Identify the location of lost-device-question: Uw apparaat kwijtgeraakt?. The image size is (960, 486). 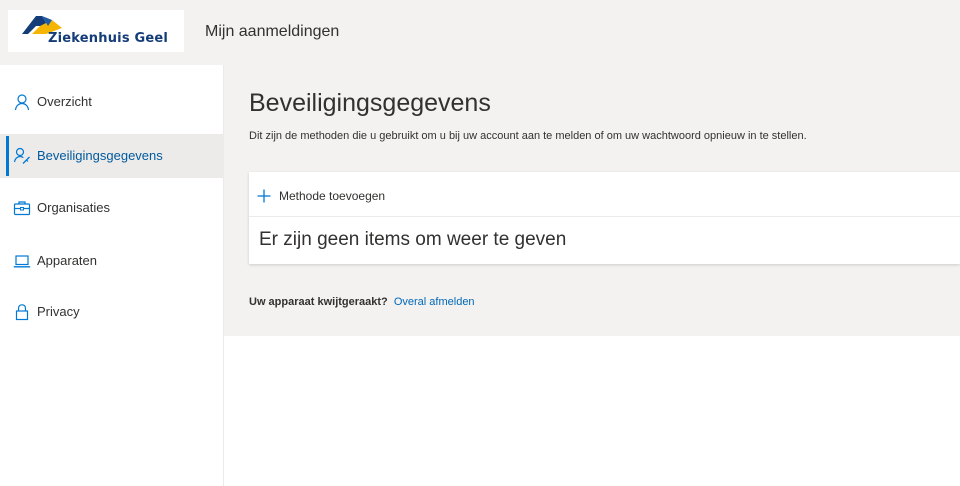
(318, 302).